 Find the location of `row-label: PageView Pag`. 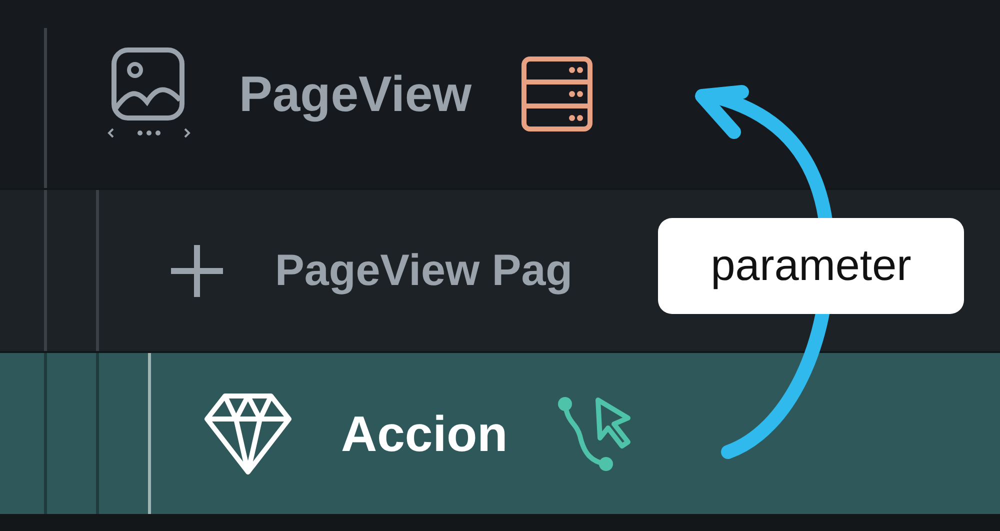

row-label: PageView Pag is located at coordinates (424, 270).